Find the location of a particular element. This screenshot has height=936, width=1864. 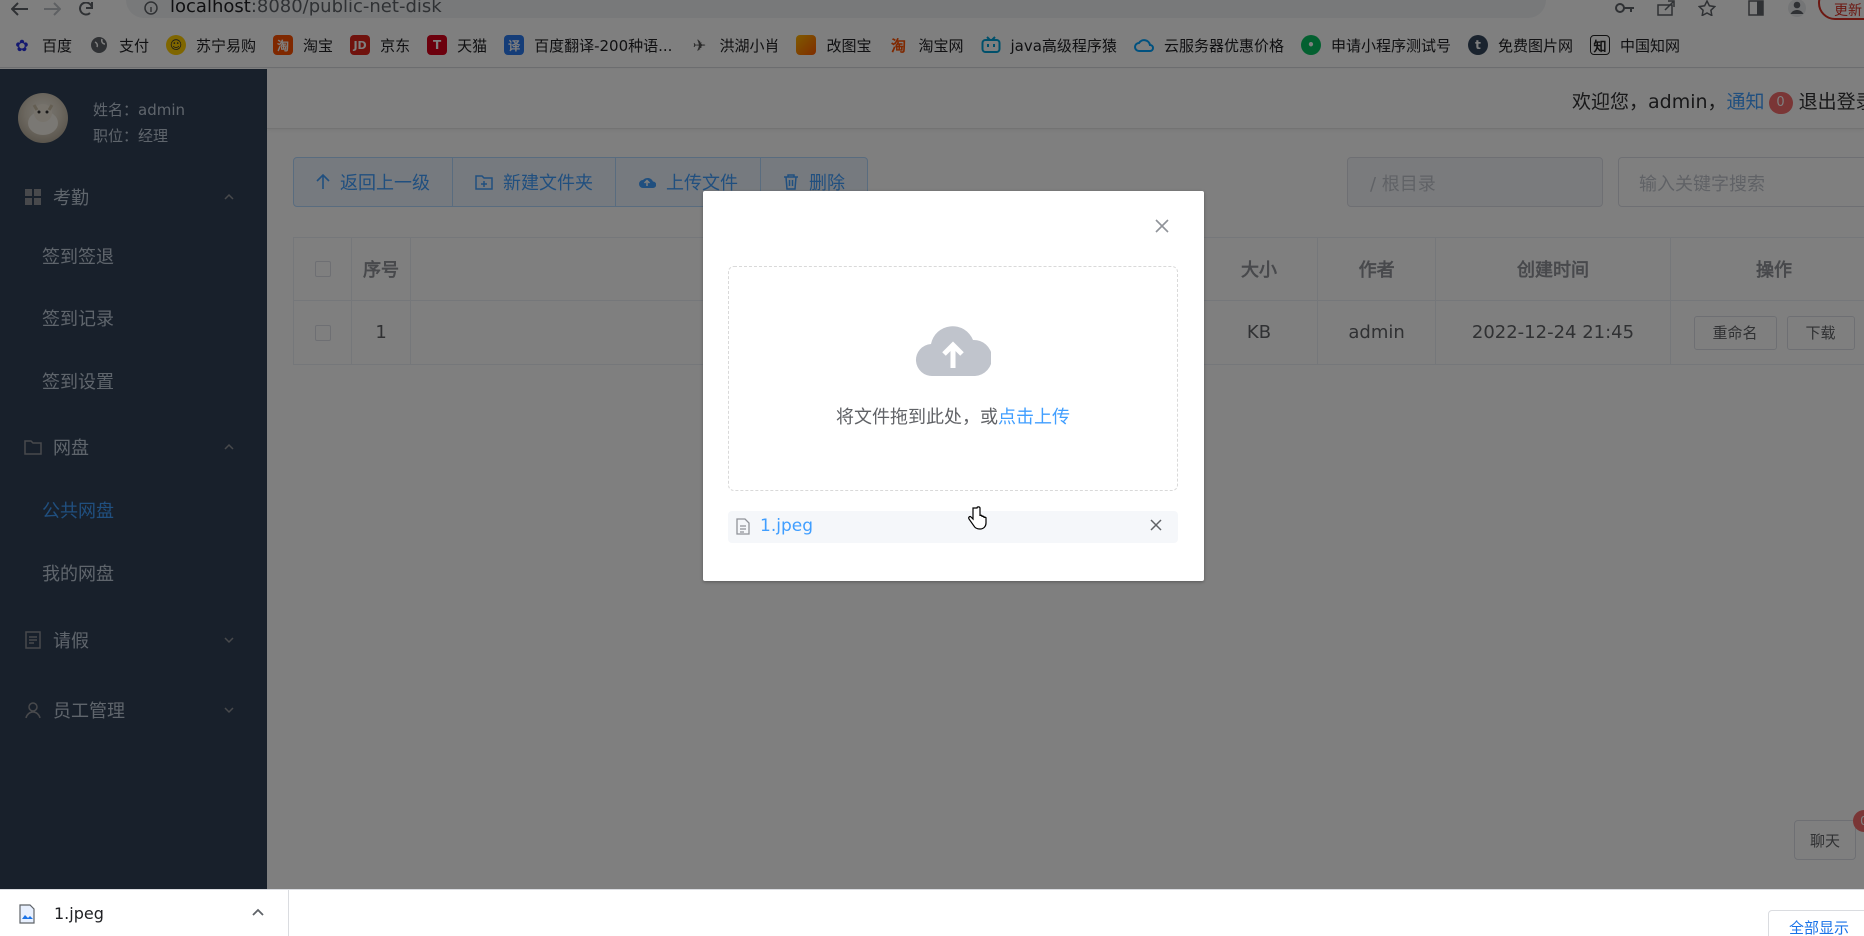

image-file-icon is located at coordinates (27, 914).